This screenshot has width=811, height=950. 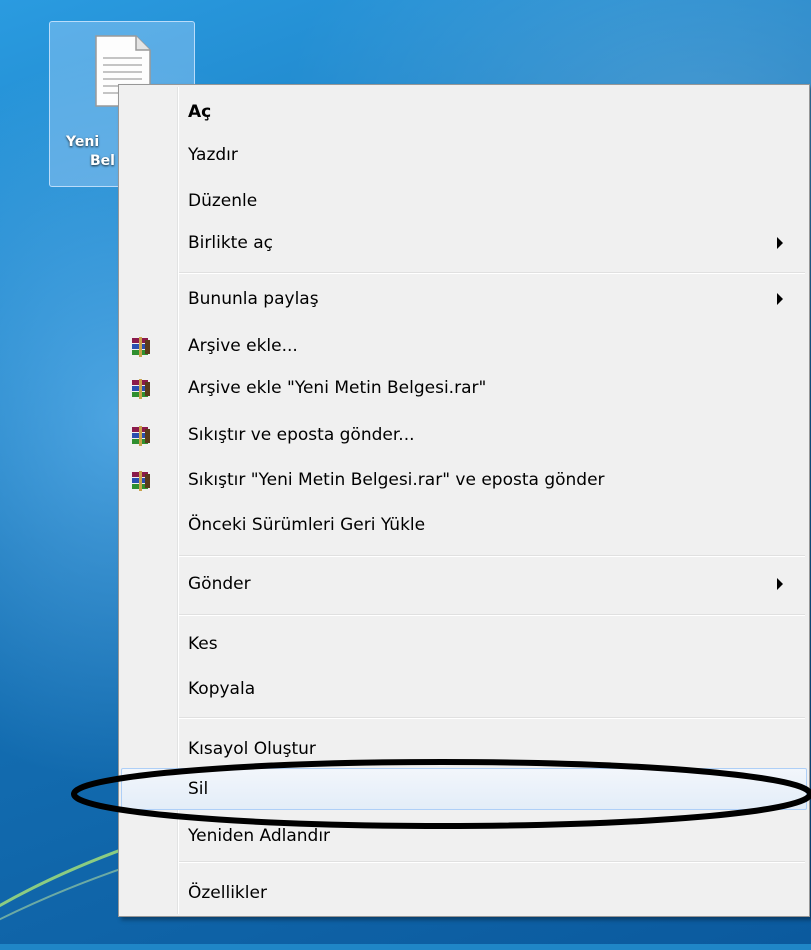 What do you see at coordinates (307, 525) in the screenshot?
I see `menu-item-label: Önceki Sürümleri Geri Yükle` at bounding box center [307, 525].